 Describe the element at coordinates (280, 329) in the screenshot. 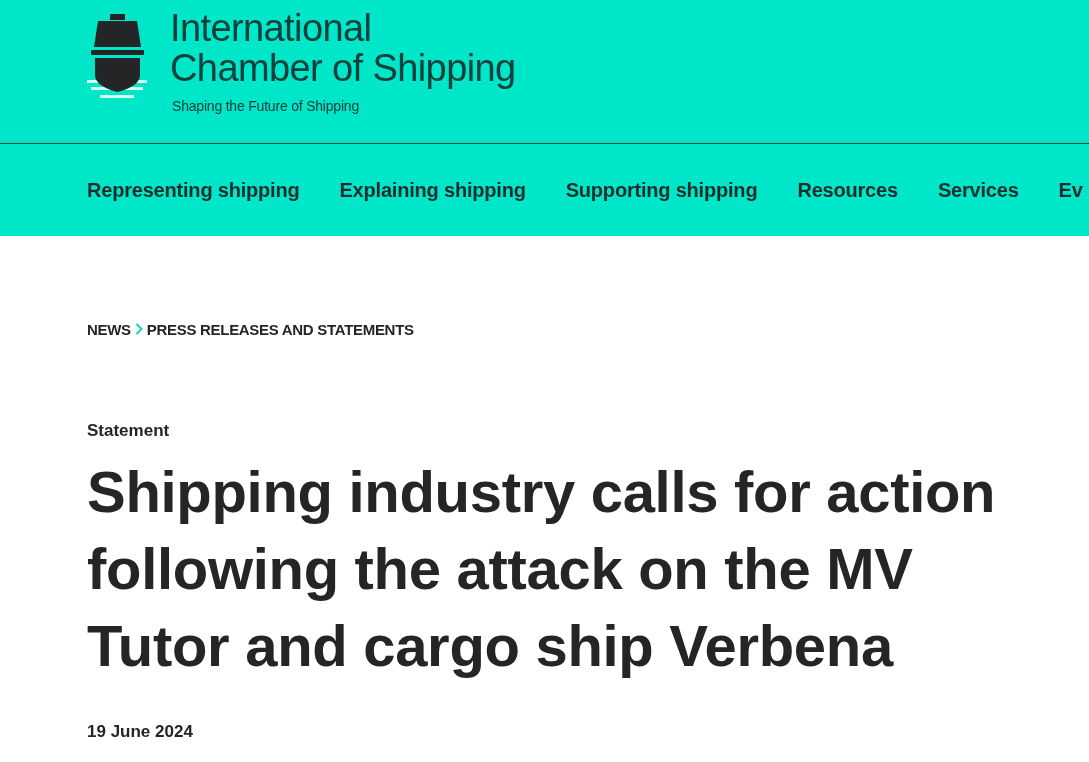

I see `breadcrumb-link: PRESS RELEASES AND STATEMENTS` at that location.